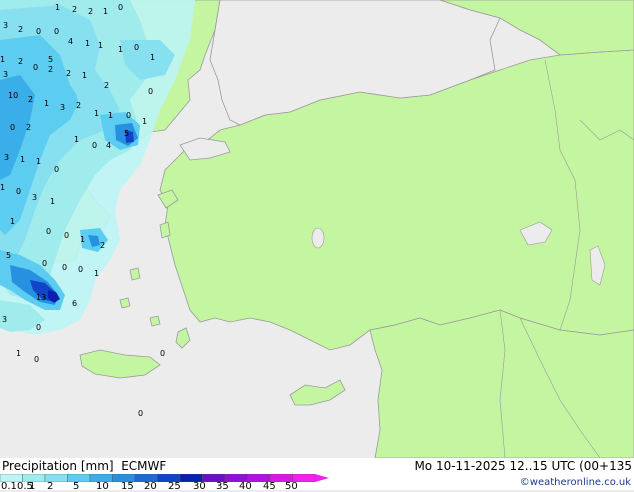 The height and width of the screenshot is (492, 634). What do you see at coordinates (174, 486) in the screenshot?
I see `legend-label: 25` at bounding box center [174, 486].